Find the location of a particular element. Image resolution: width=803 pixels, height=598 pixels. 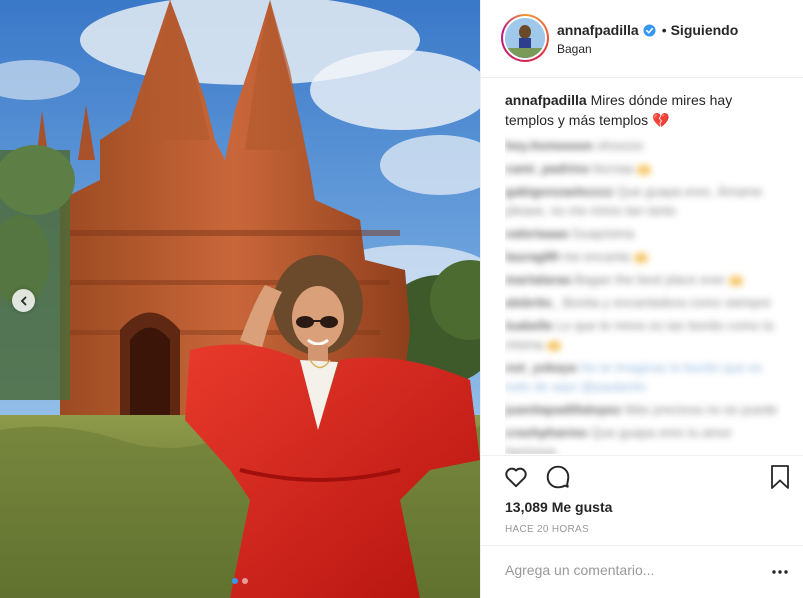

carousel-indicator is located at coordinates (240, 581).